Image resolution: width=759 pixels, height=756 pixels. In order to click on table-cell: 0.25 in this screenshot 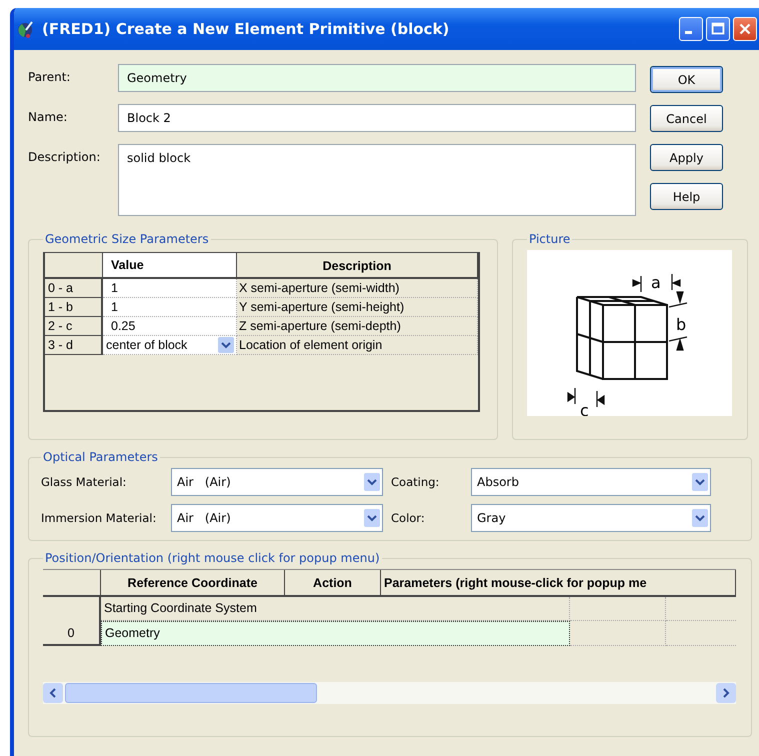, I will do `click(170, 326)`.